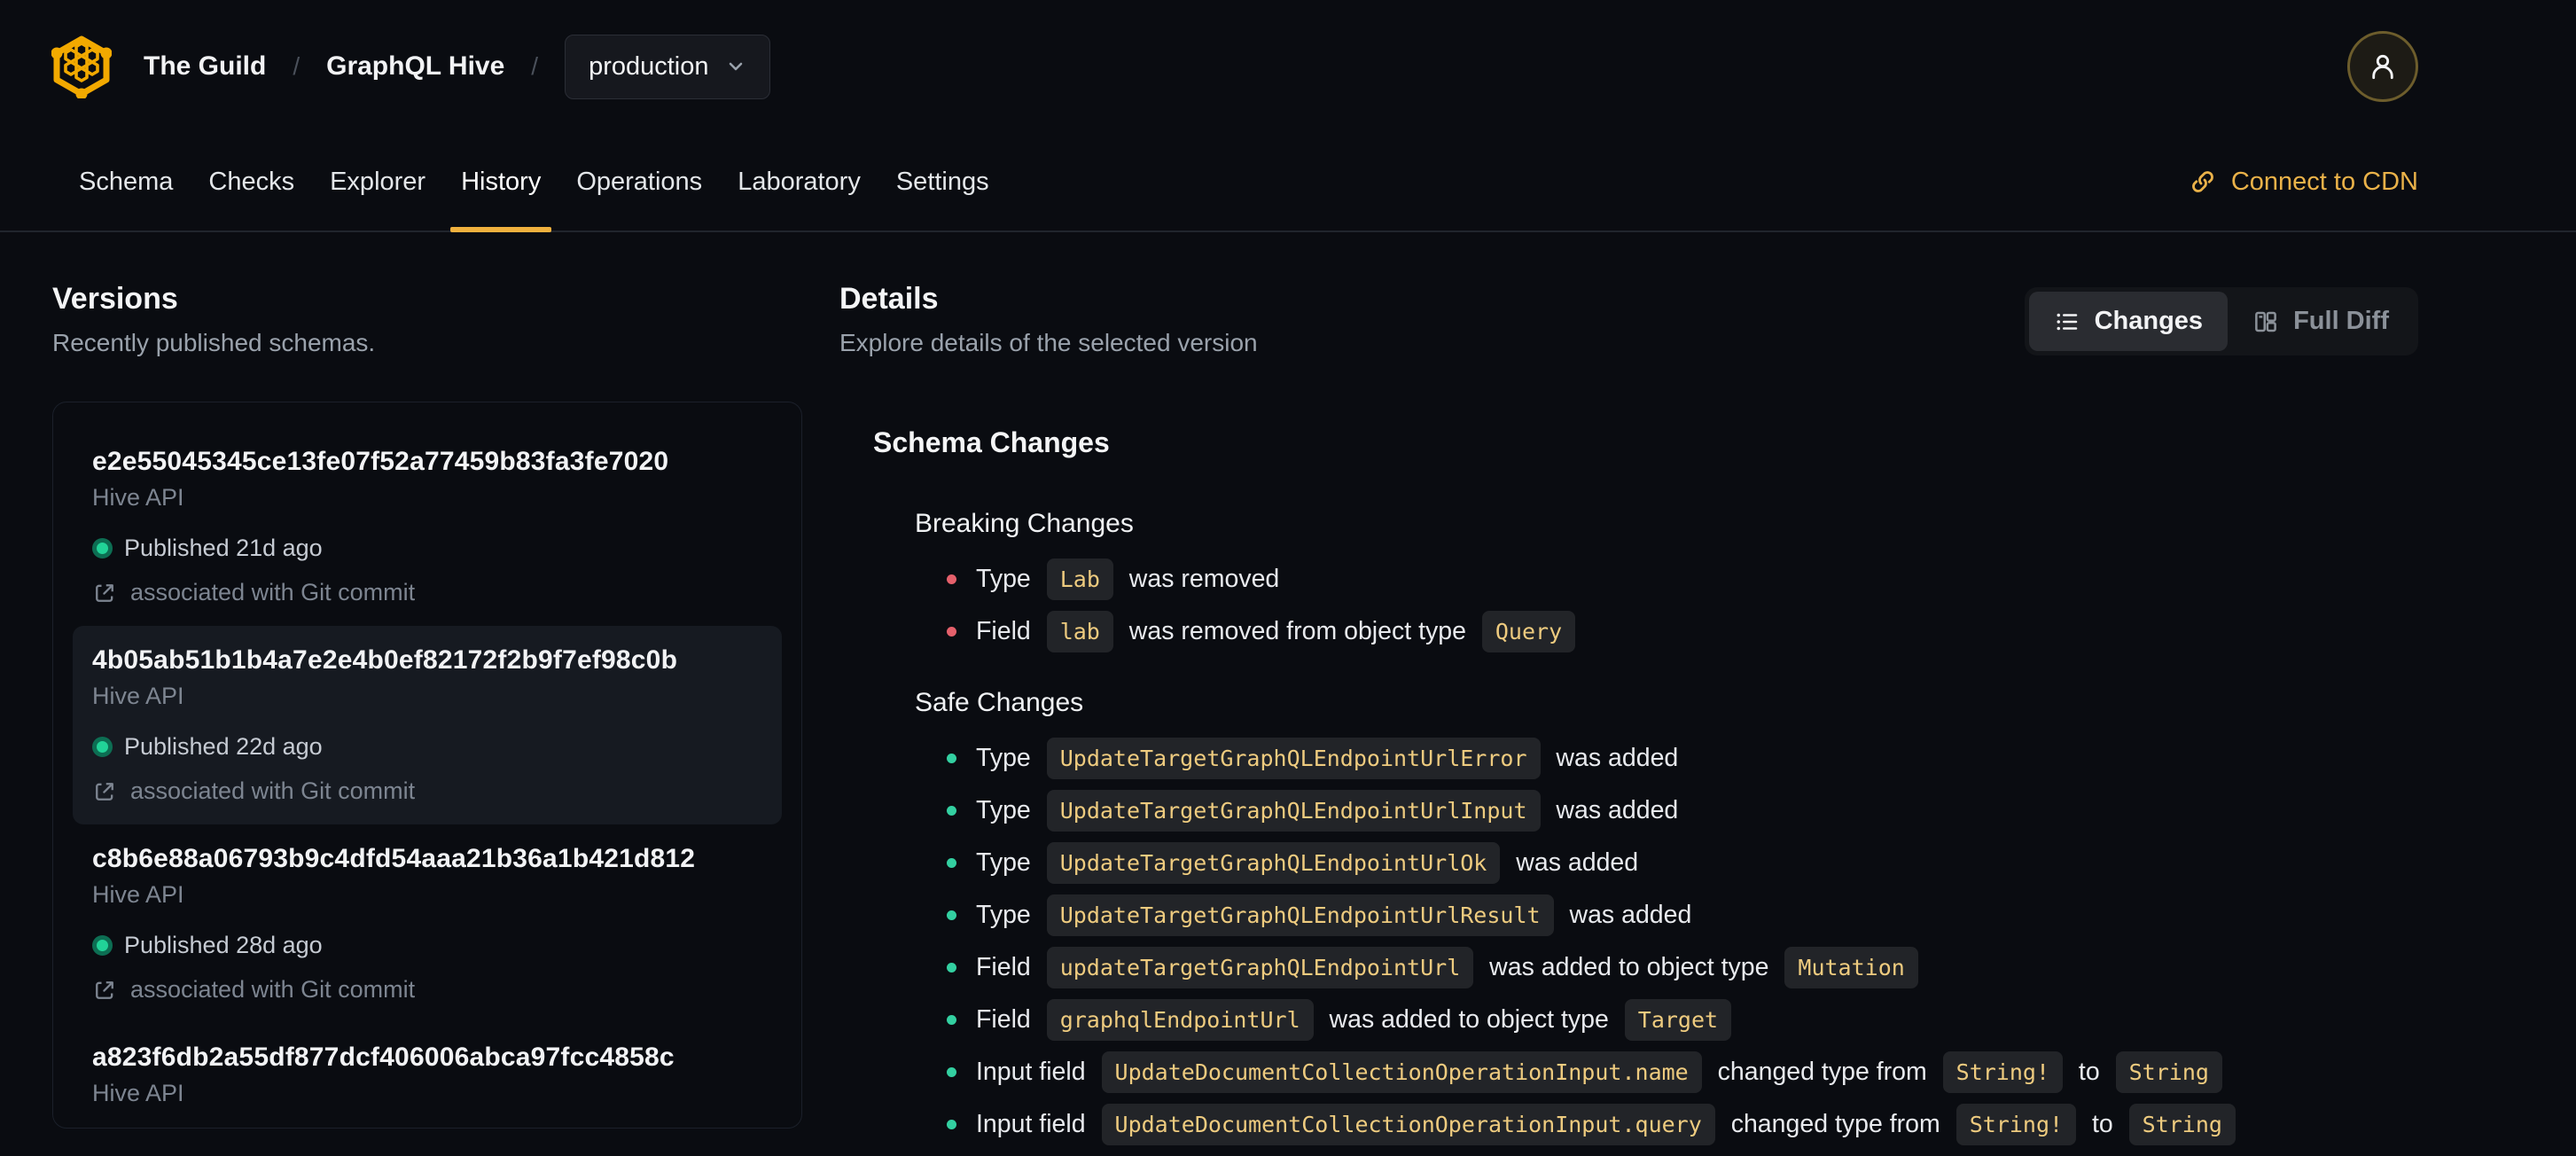  Describe the element at coordinates (205, 66) in the screenshot. I see `breadcrumb-org: The Guild` at that location.